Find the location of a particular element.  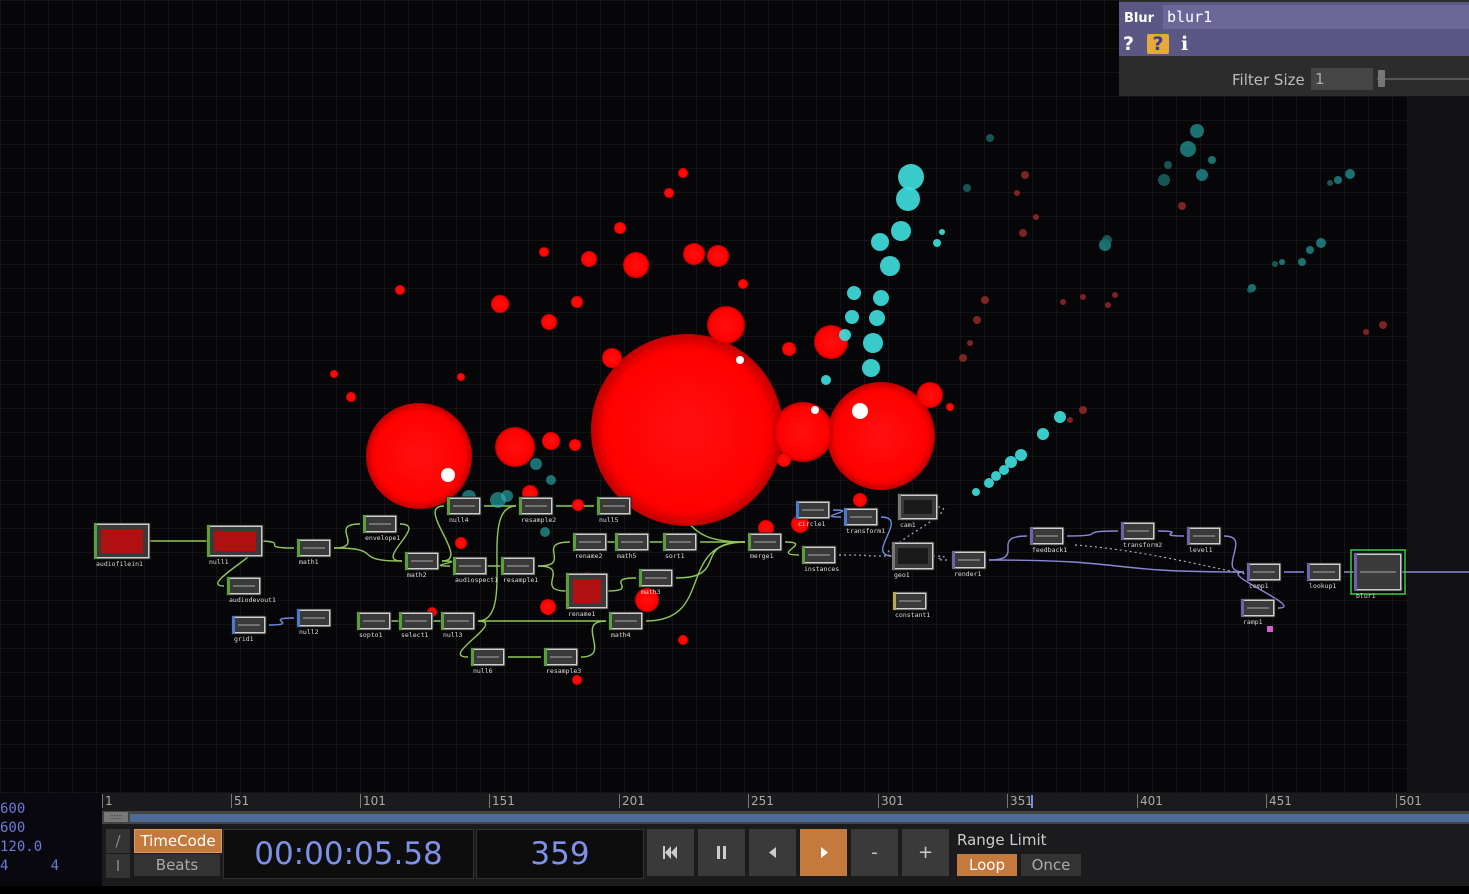

node-null5: null5 is located at coordinates (614, 510).